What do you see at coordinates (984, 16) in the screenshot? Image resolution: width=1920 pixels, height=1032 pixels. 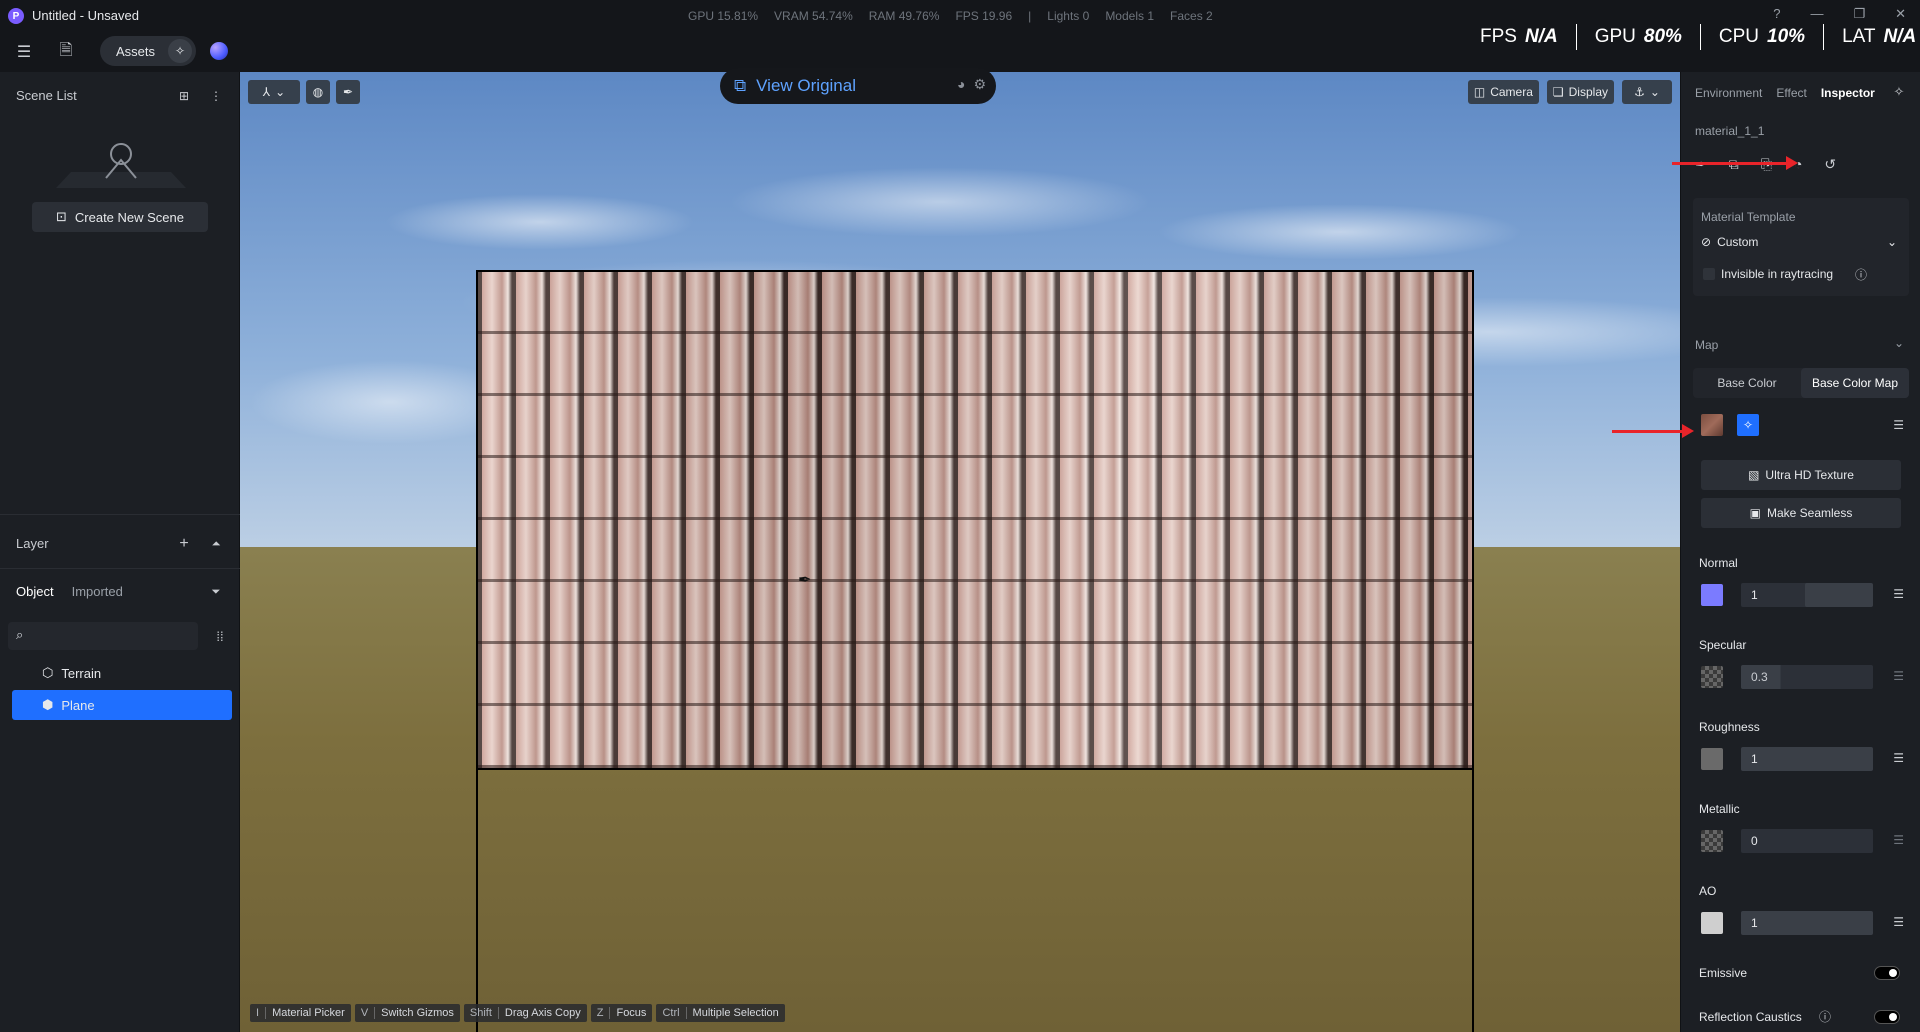 I see `stat-fps: FPS 19.96` at bounding box center [984, 16].